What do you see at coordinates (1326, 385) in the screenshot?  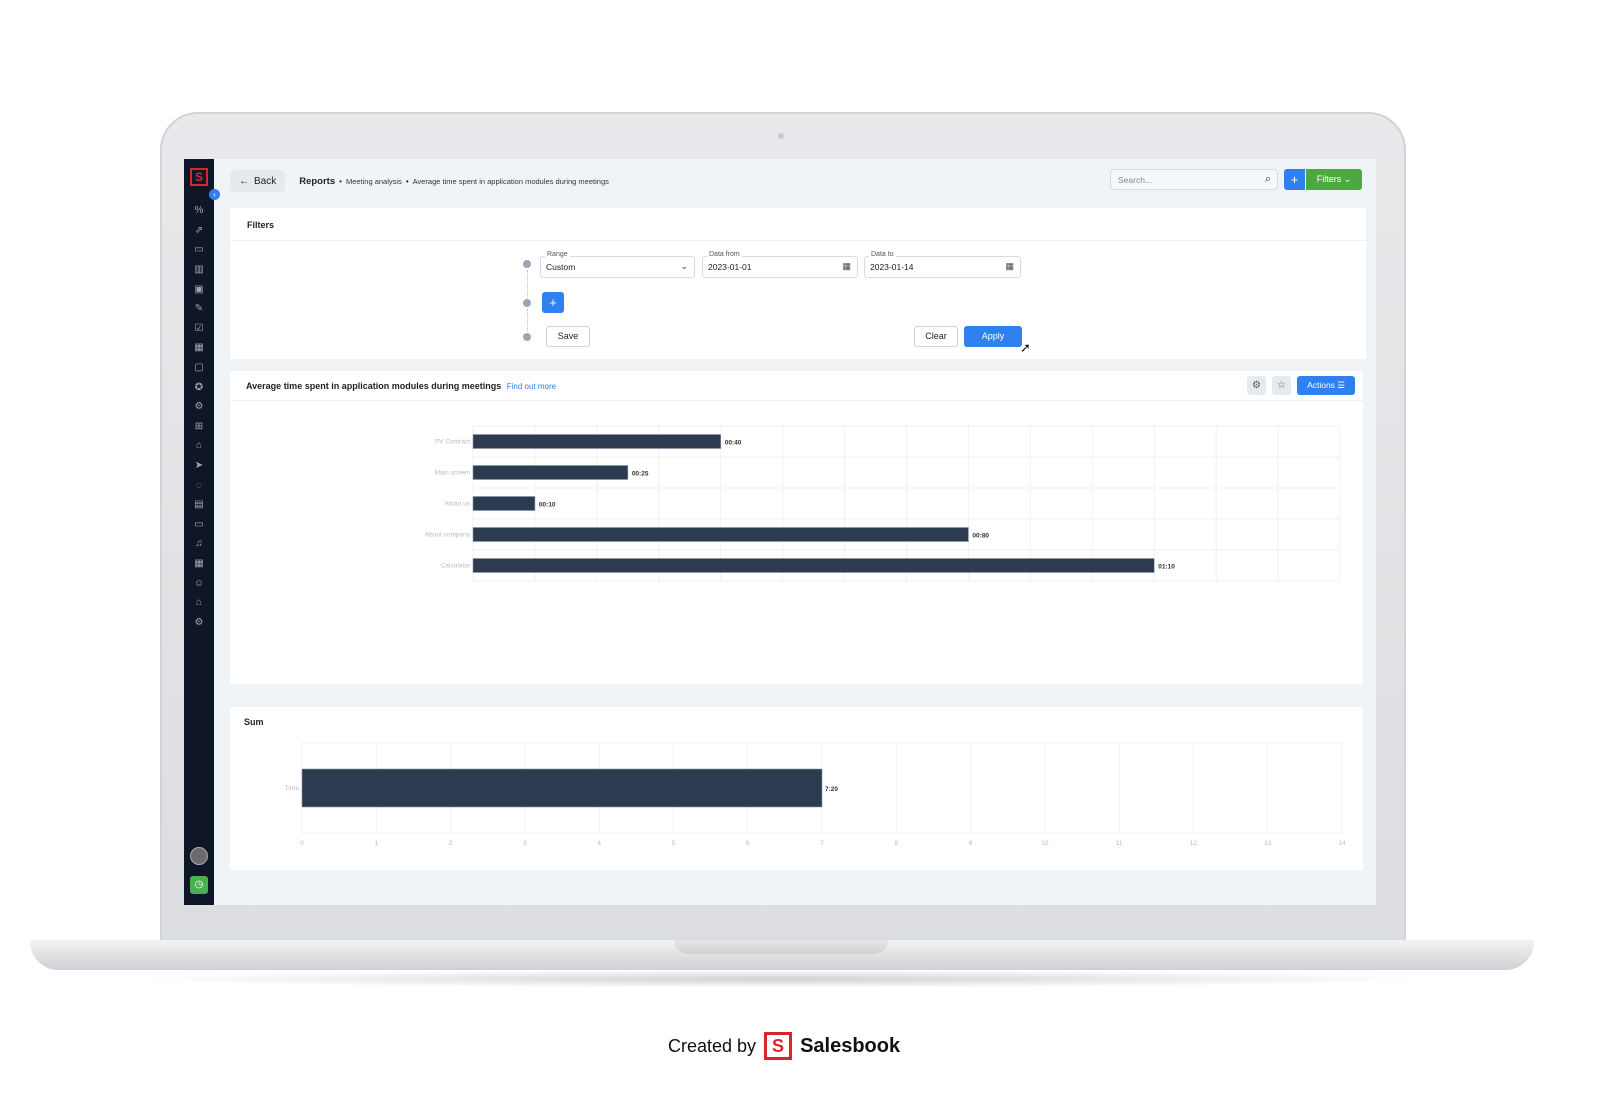 I see `actions-button: Actions ☰` at bounding box center [1326, 385].